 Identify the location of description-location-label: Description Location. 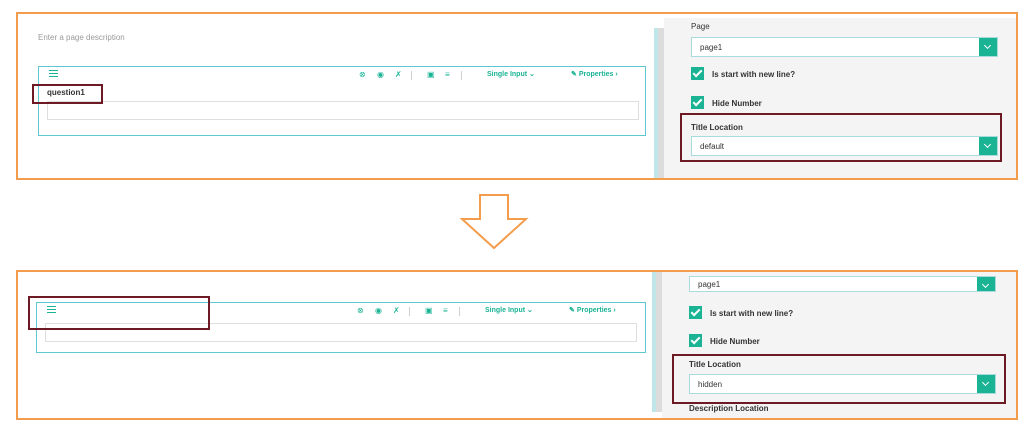
(729, 408).